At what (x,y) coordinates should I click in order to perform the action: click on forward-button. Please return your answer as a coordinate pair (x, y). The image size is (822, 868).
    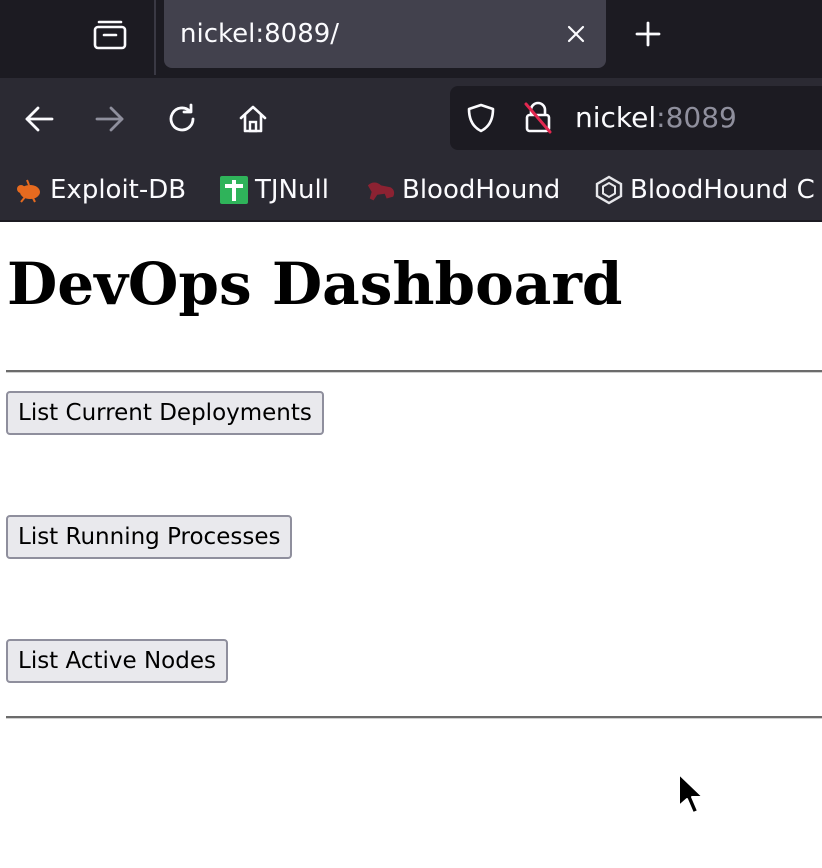
    Looking at the image, I should click on (110, 119).